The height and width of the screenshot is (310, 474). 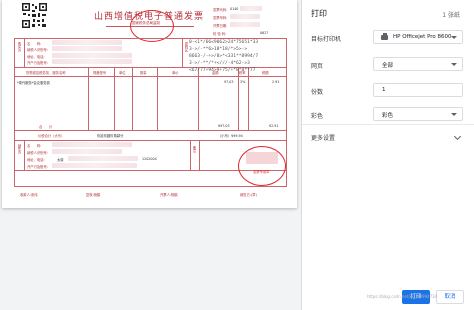 I want to click on copies-input: 1, so click(x=418, y=90).